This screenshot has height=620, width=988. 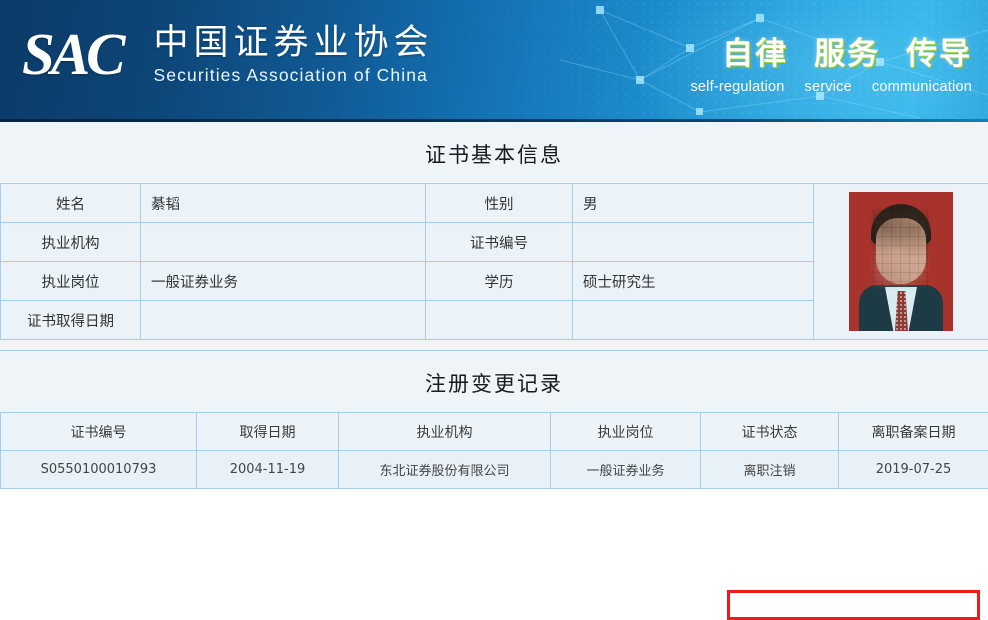 I want to click on column-header-position: 执业岗位, so click(x=626, y=432).